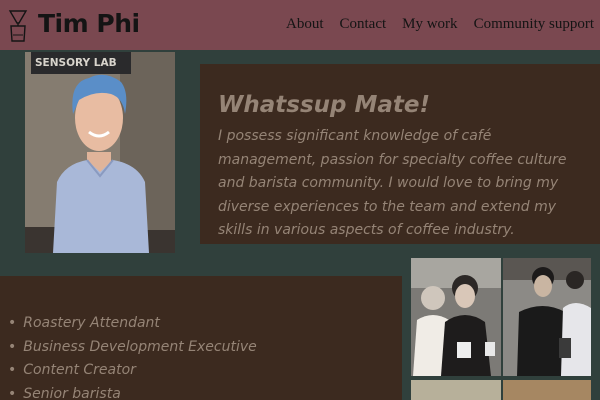  Describe the element at coordinates (18, 26) in the screenshot. I see `coffee-dripper-icon` at that location.